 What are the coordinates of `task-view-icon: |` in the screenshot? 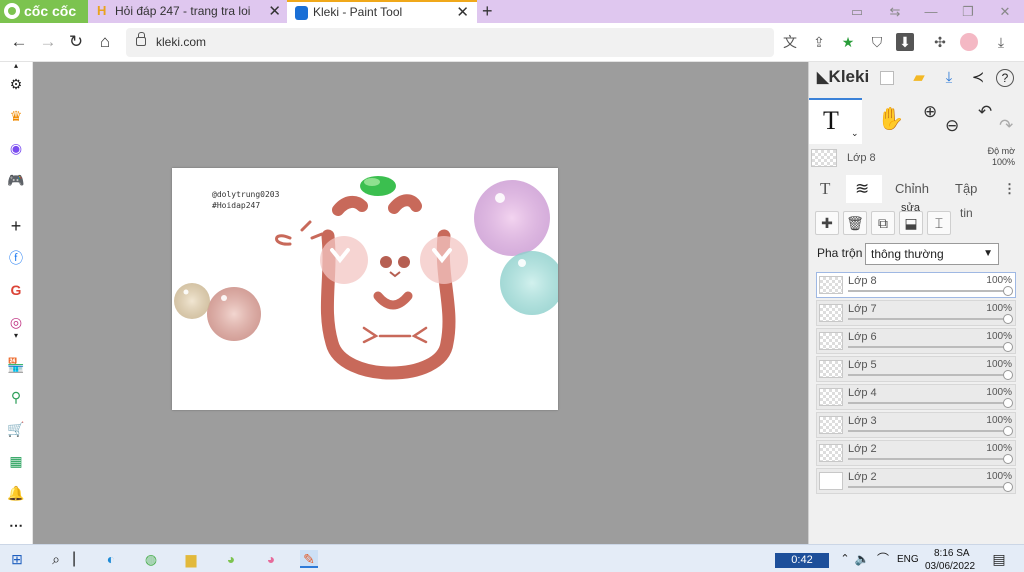 It's located at (74, 559).